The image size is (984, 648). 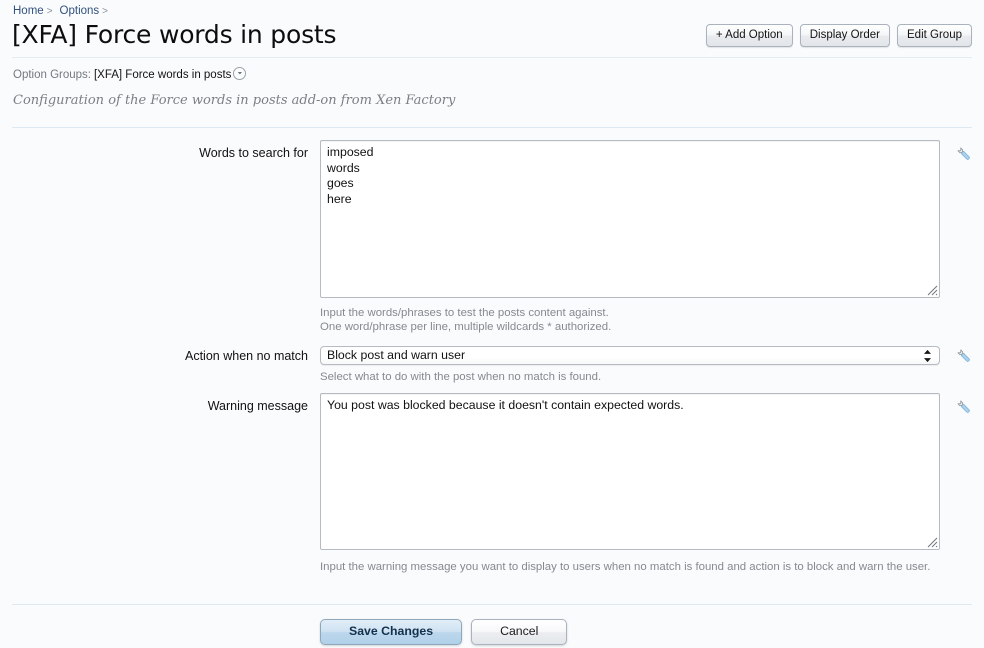 I want to click on footer-divider, so click(x=492, y=604).